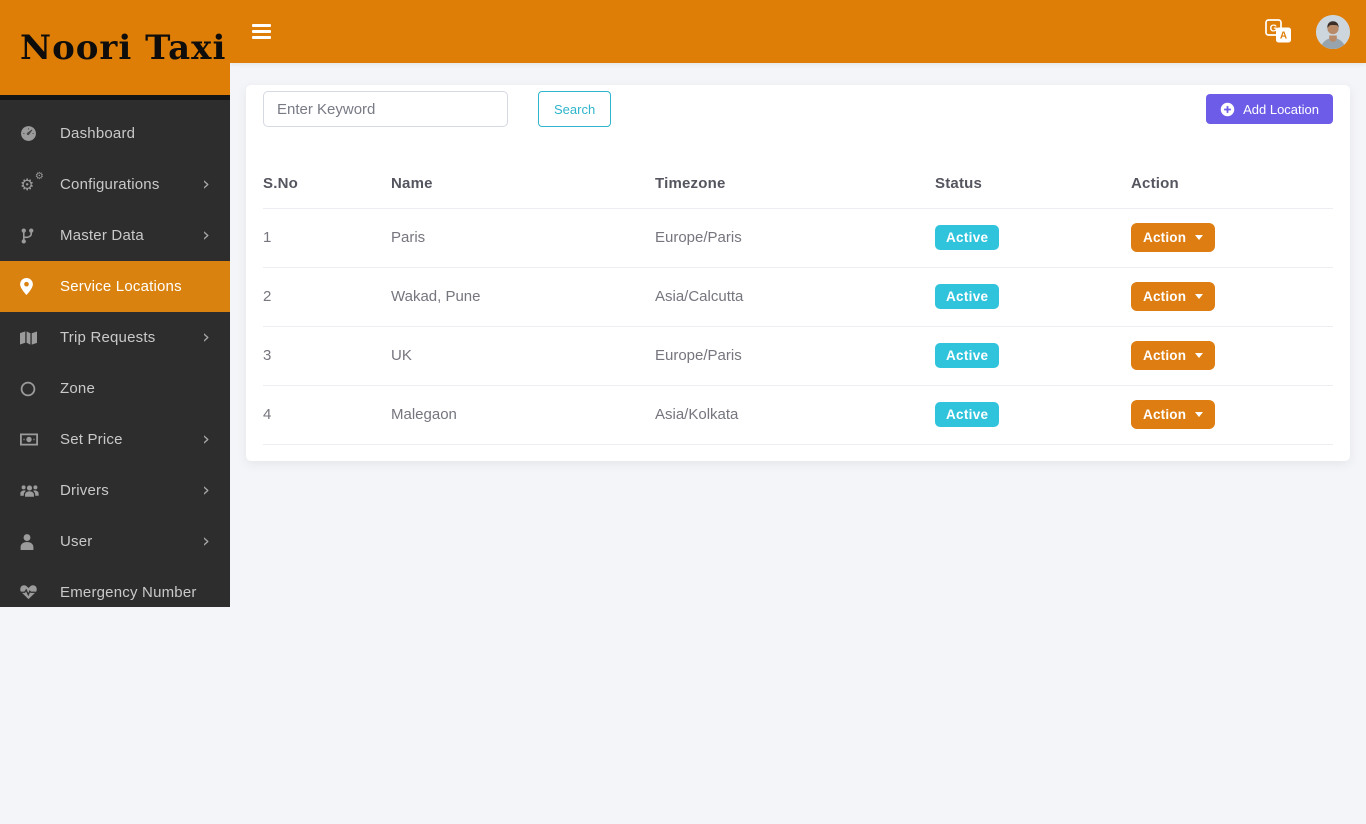 The height and width of the screenshot is (824, 1366). I want to click on sidebar-item-label: Dashboard, so click(98, 133).